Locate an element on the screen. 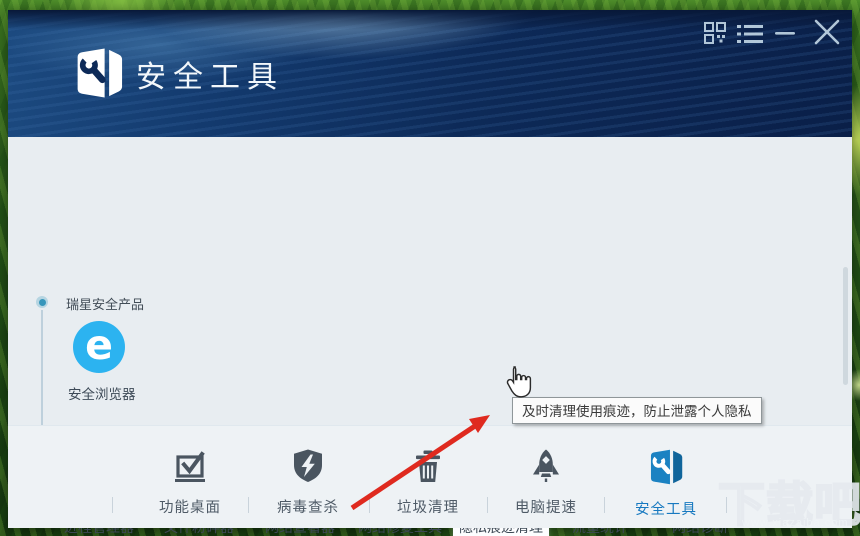  annotation-arrow is located at coordinates (420, 463).